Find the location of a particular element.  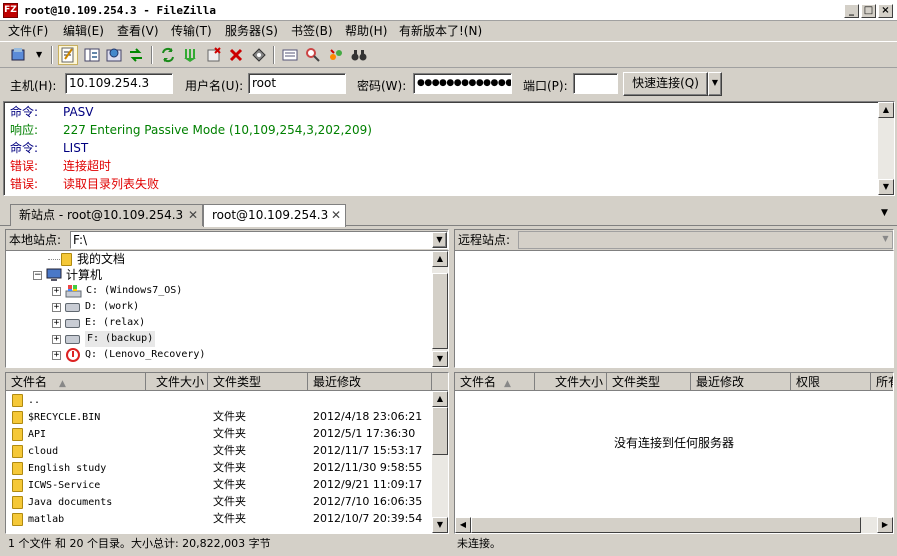

log-scrollbar: ▲ ▼ is located at coordinates (886, 148).